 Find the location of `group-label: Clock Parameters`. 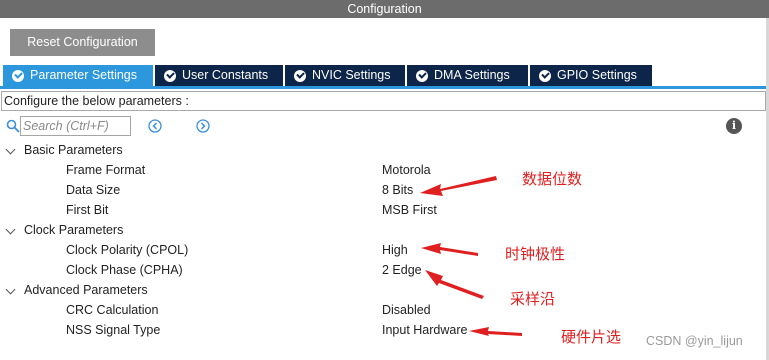

group-label: Clock Parameters is located at coordinates (74, 230).